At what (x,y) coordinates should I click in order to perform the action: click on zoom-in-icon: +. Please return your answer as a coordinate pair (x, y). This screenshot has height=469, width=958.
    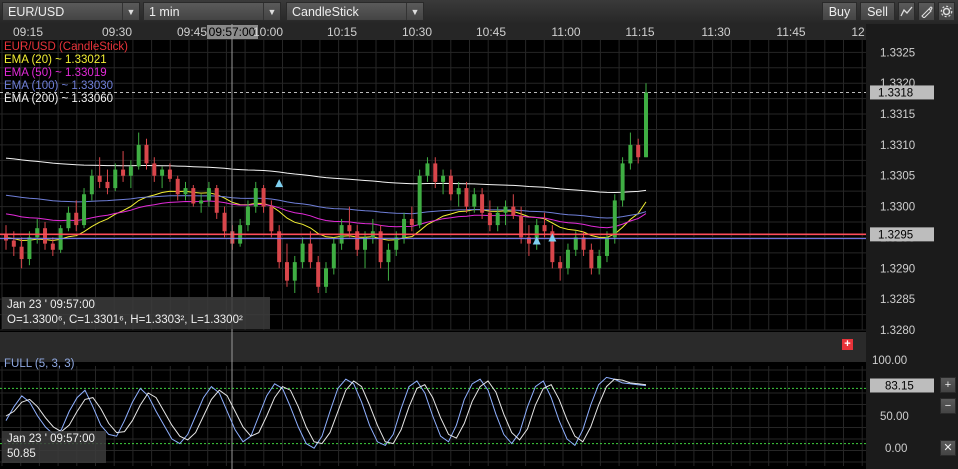
    Looking at the image, I should click on (948, 385).